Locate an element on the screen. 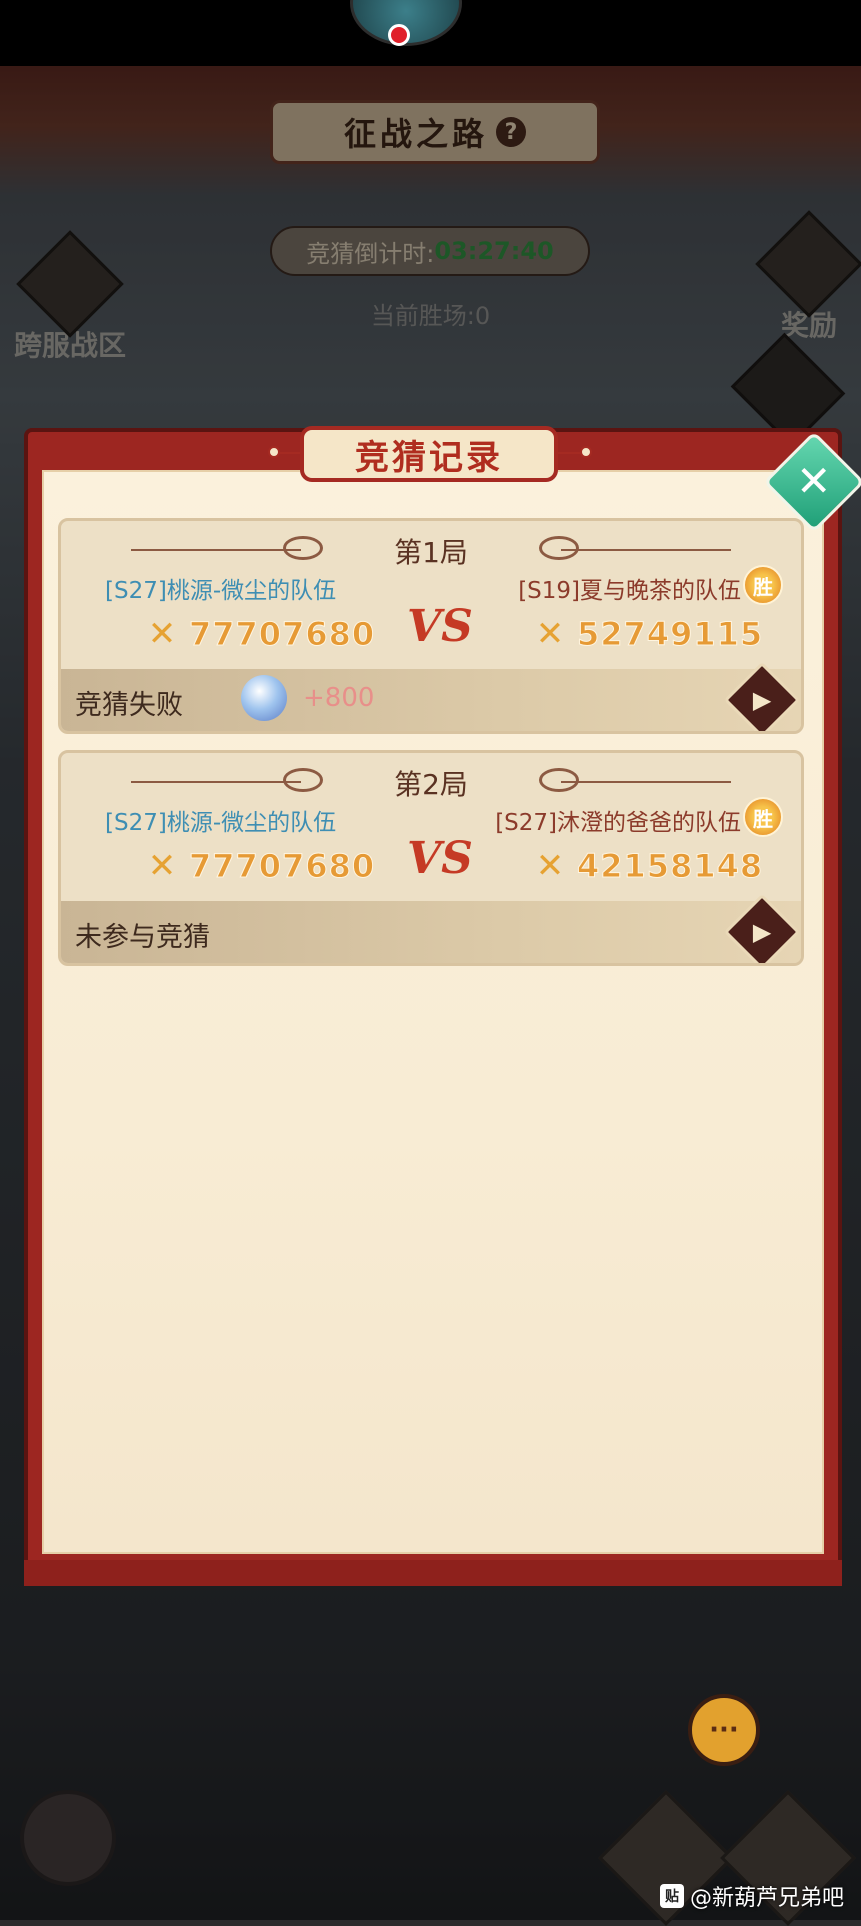 The image size is (861, 1926). status-bar is located at coordinates (430, 33).